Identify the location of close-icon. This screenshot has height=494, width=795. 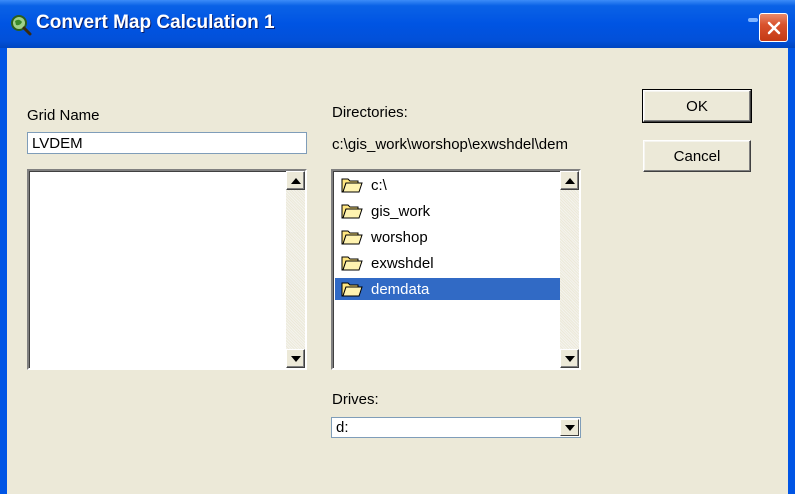
(773, 27).